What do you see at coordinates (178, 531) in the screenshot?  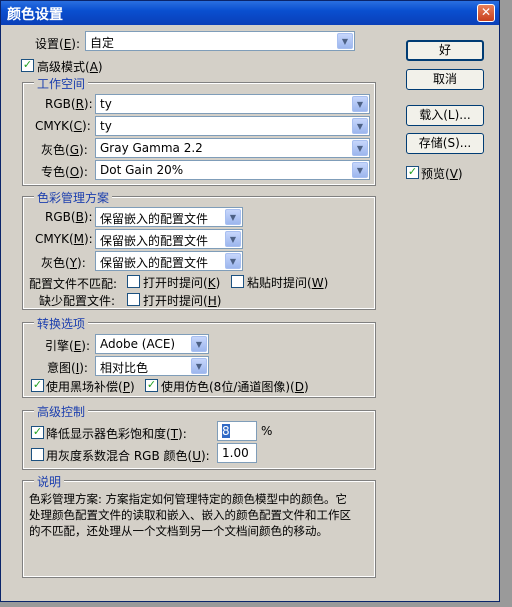 I see `description-line: 的不匹配，还处理从一个文档到另一个文档间颜色的移动。` at bounding box center [178, 531].